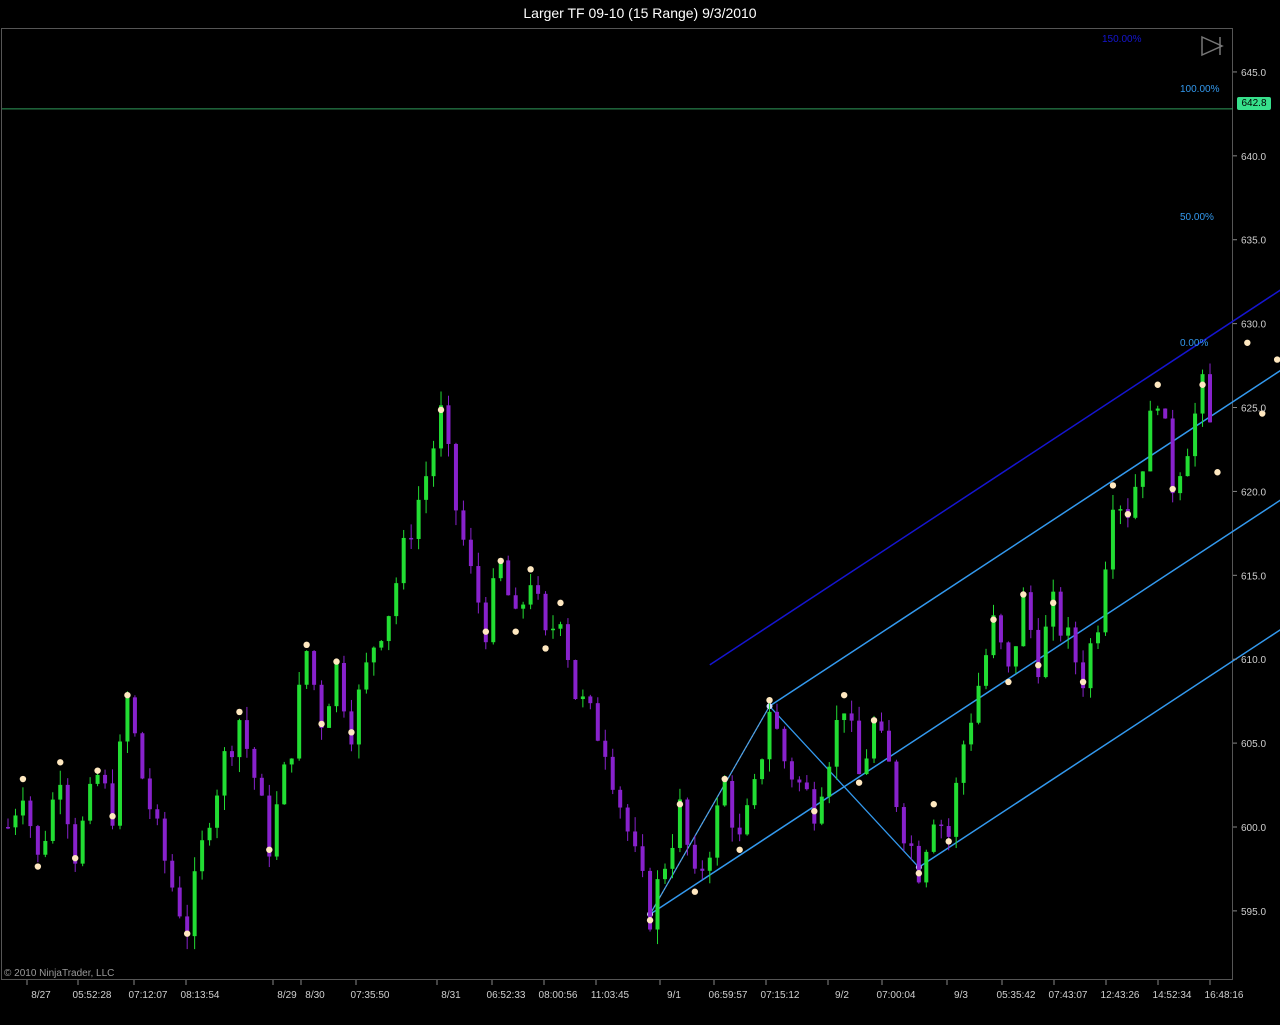 The height and width of the screenshot is (1025, 1280). Describe the element at coordinates (1253, 912) in the screenshot. I see `y-tick-label: 595.0` at that location.